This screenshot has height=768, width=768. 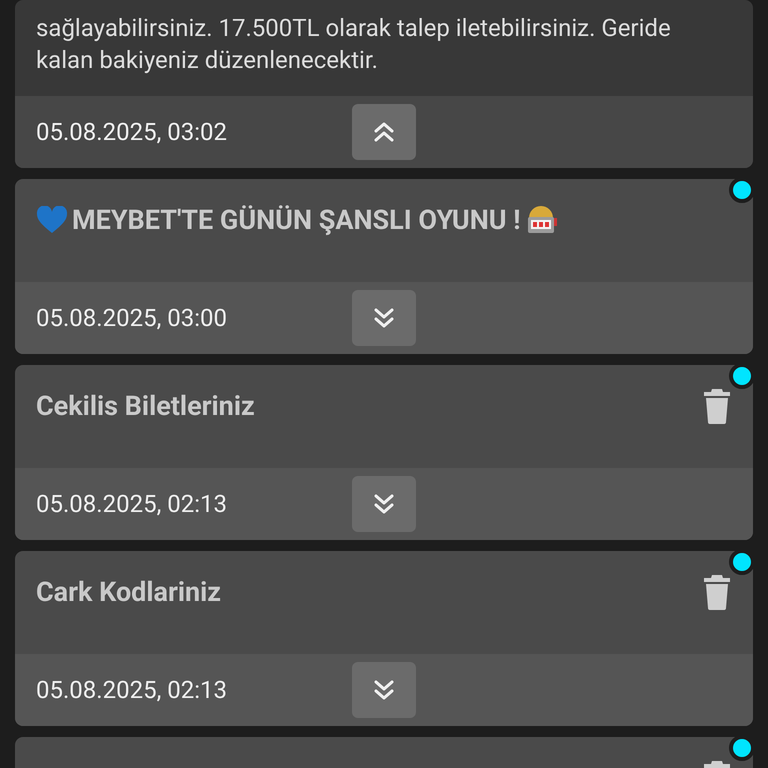 What do you see at coordinates (132, 318) in the screenshot?
I see `notification-date: 05.08.2025, 03:00` at bounding box center [132, 318].